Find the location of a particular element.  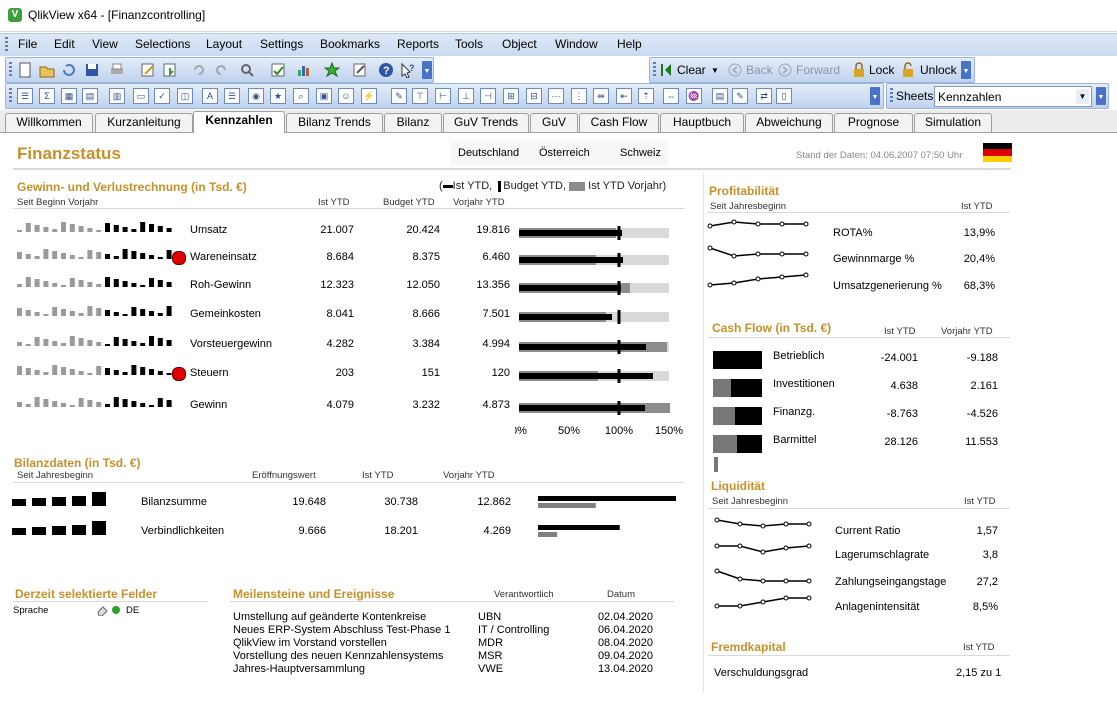

pencil-icon: ✎ is located at coordinates (399, 96).